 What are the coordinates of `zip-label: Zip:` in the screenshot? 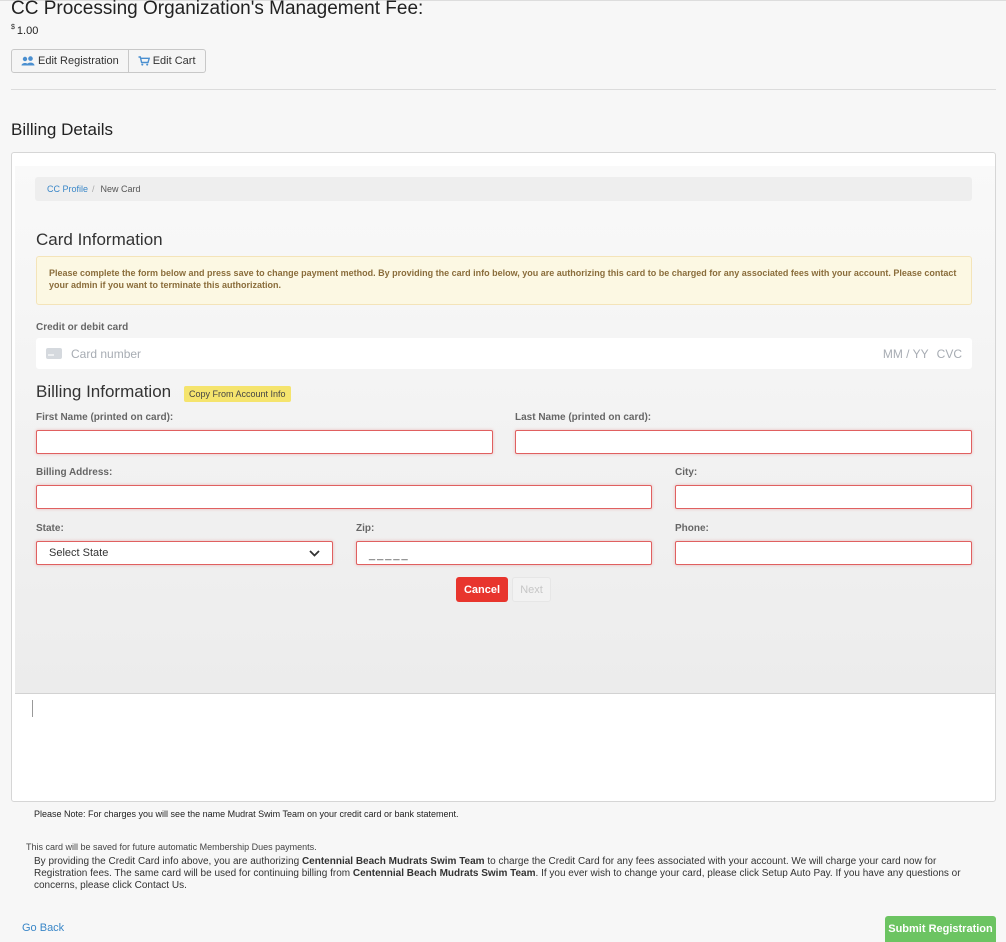 It's located at (365, 528).